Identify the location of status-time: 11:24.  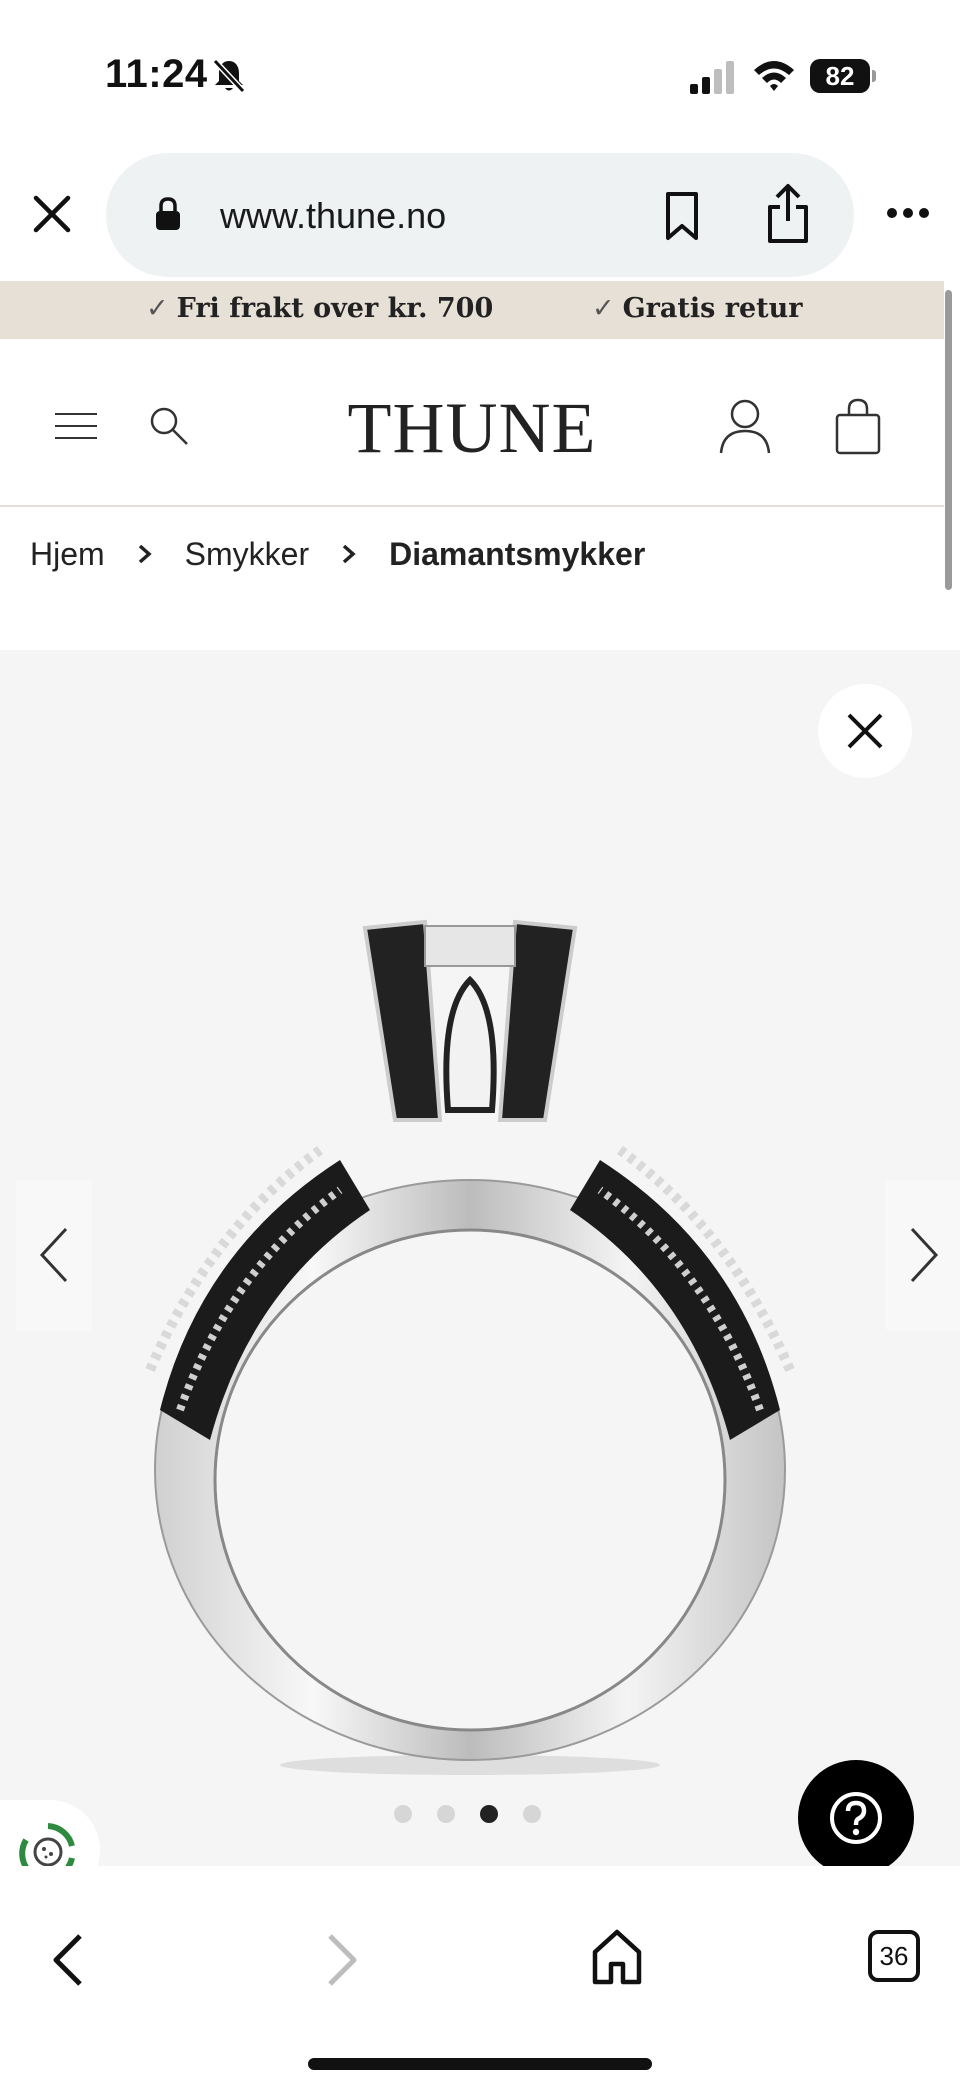
(156, 74).